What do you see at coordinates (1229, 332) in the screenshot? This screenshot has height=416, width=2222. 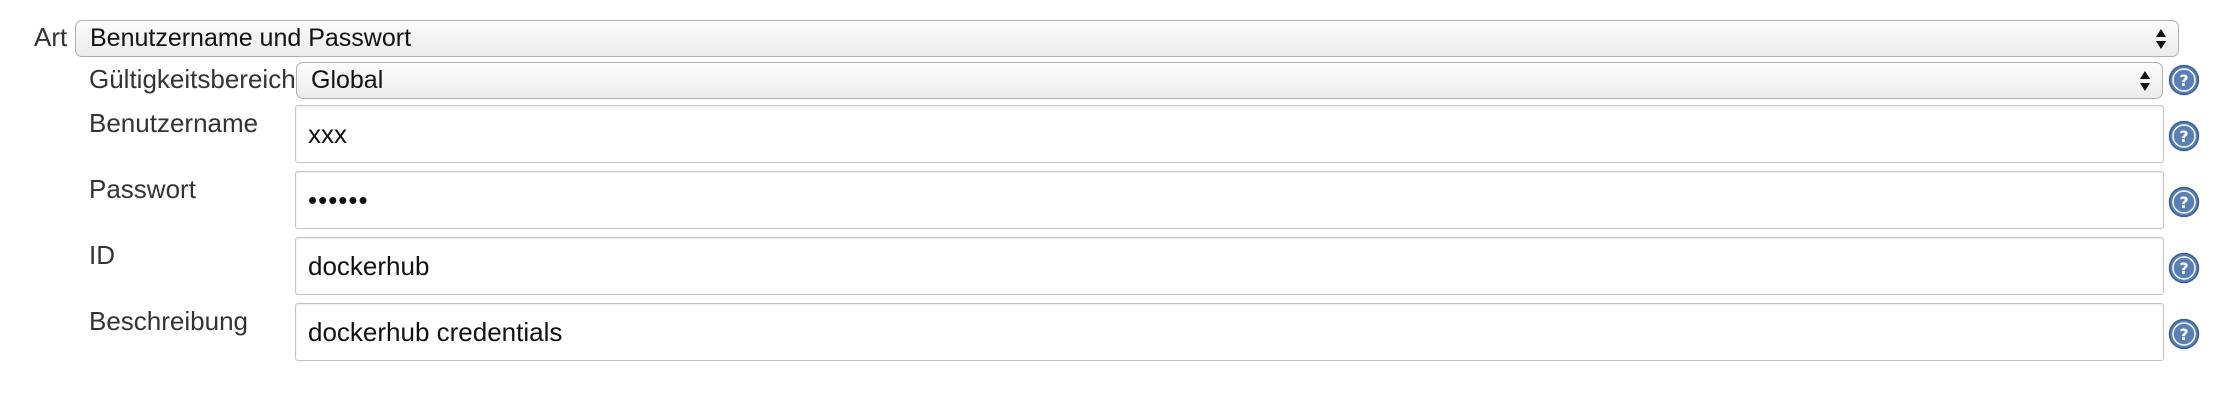 I see `description-input: dockerhub credentials` at bounding box center [1229, 332].